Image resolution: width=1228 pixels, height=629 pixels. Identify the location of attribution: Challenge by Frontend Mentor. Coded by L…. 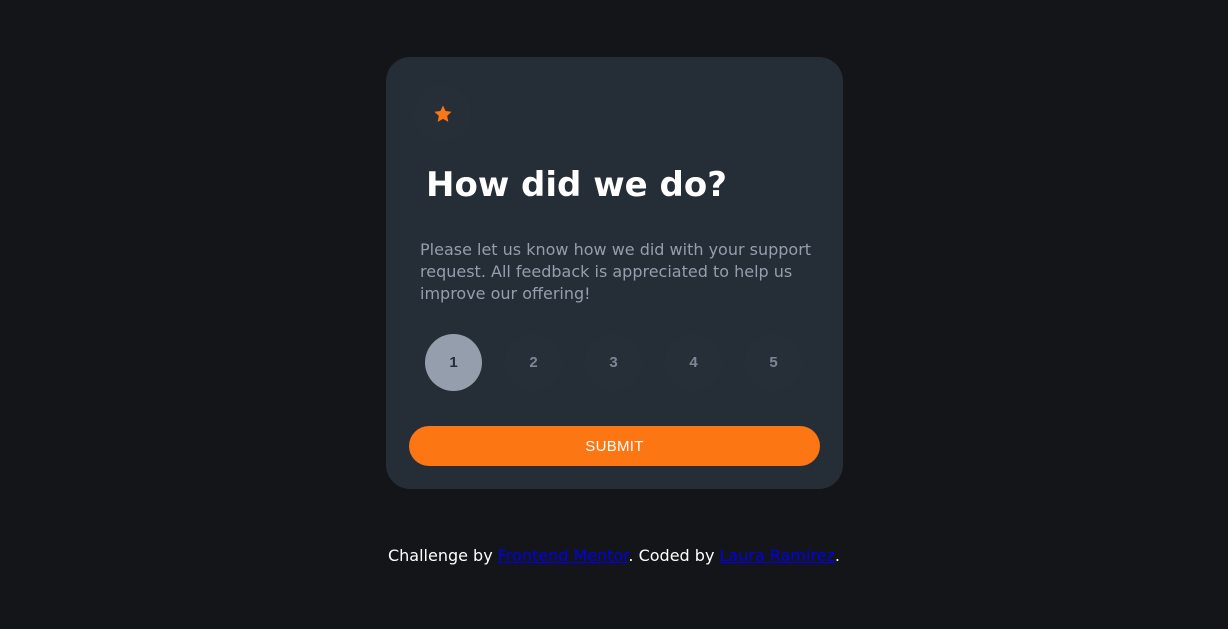
(614, 556).